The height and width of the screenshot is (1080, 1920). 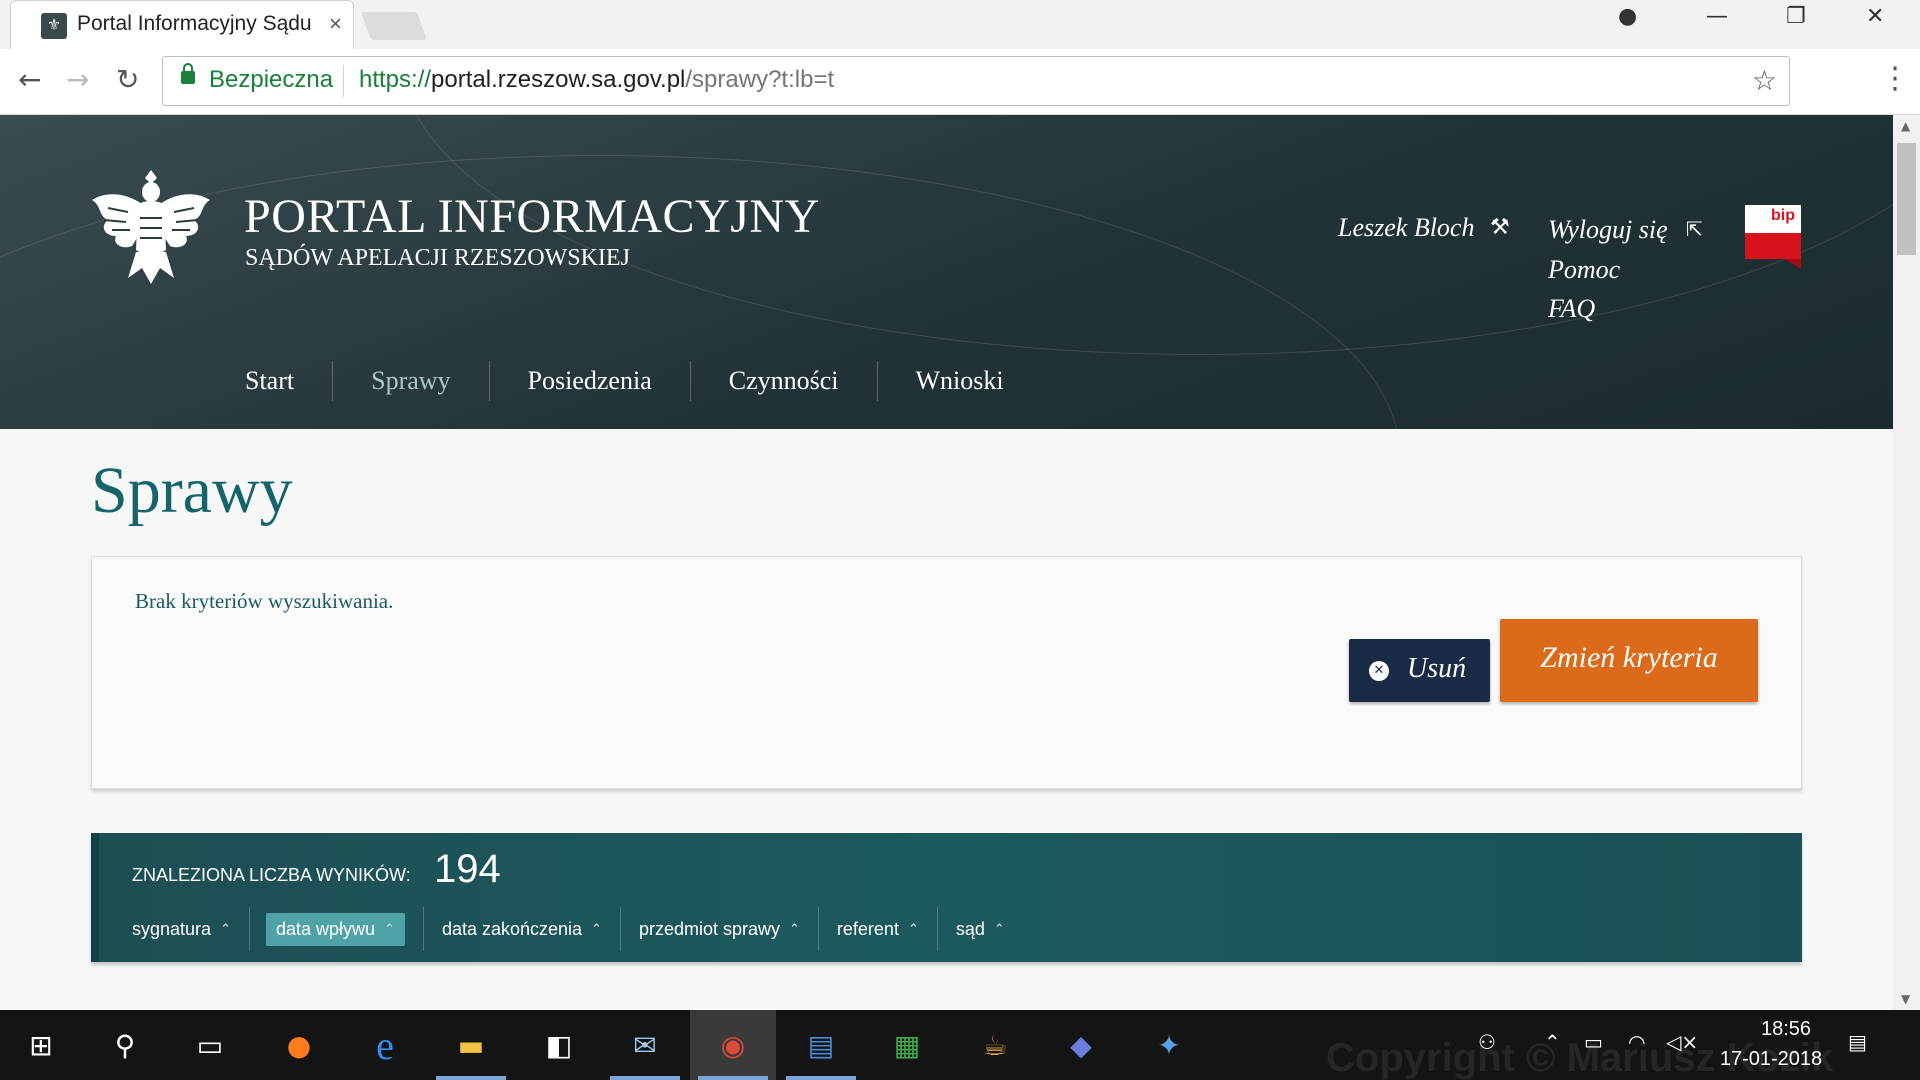 I want to click on logout-icon: ⇱, so click(x=1694, y=229).